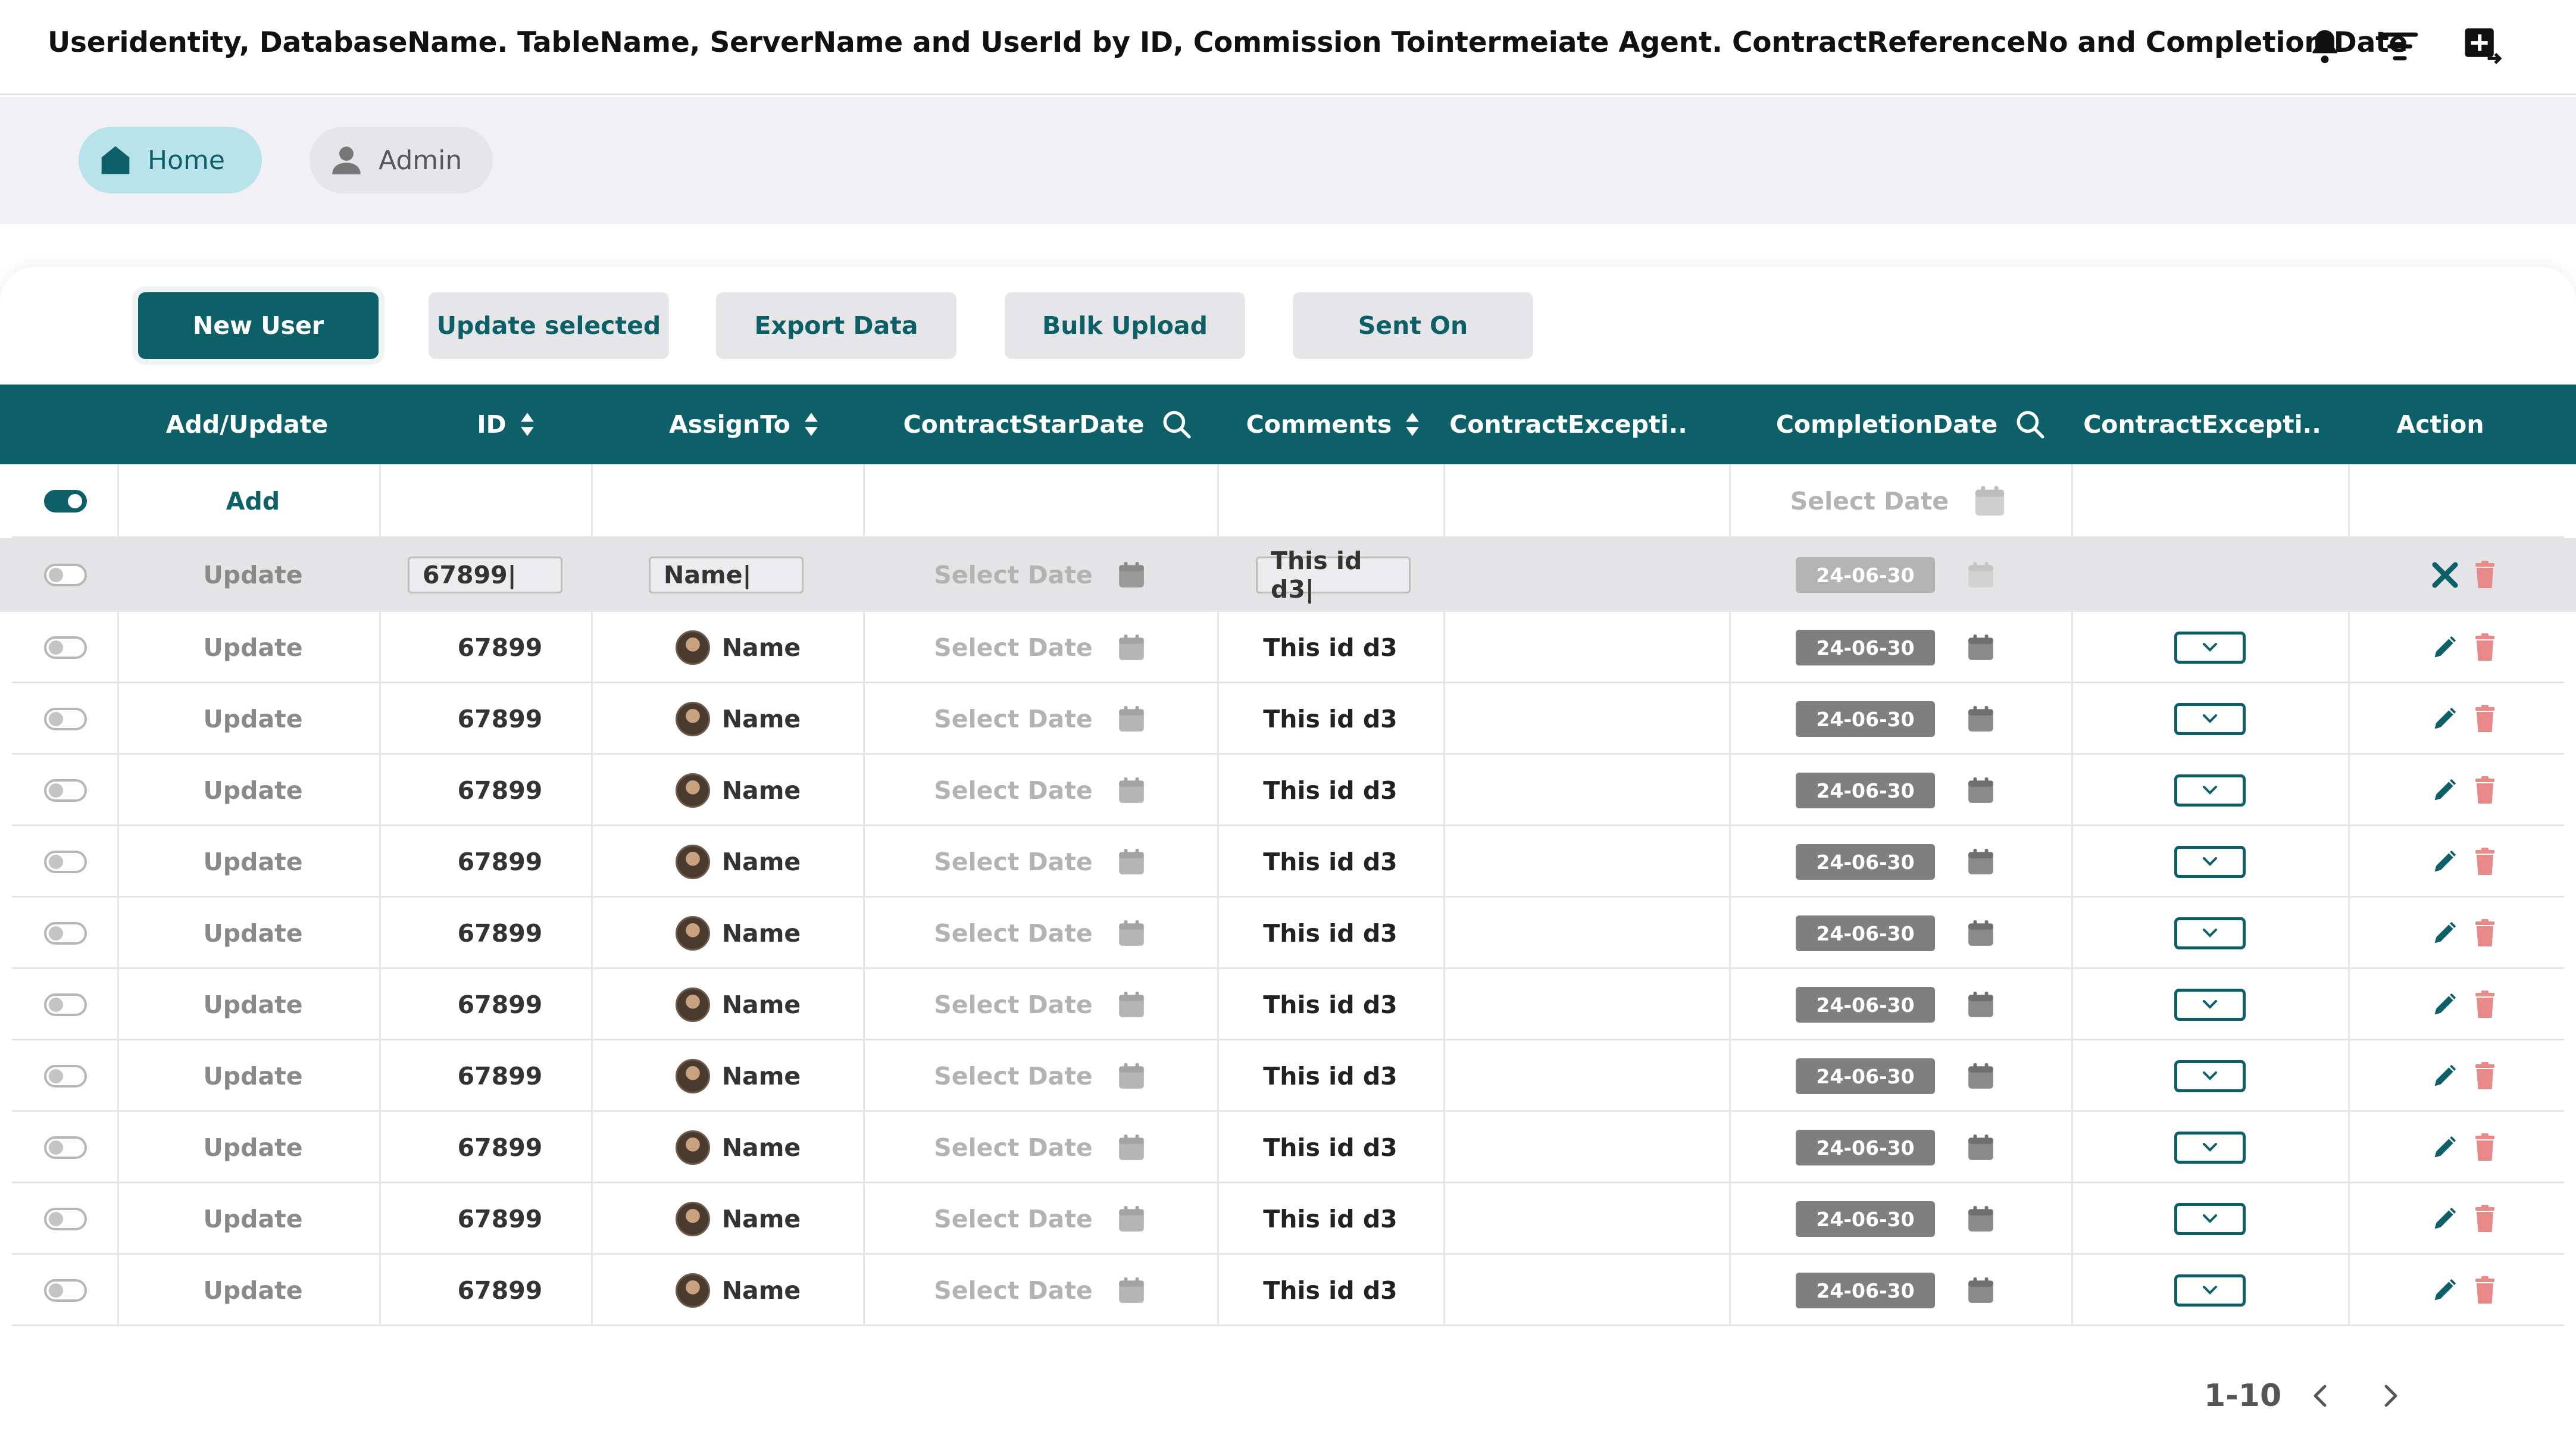 Image resolution: width=2576 pixels, height=1450 pixels. Describe the element at coordinates (1413, 325) in the screenshot. I see `sent-on-button: Sent On` at that location.